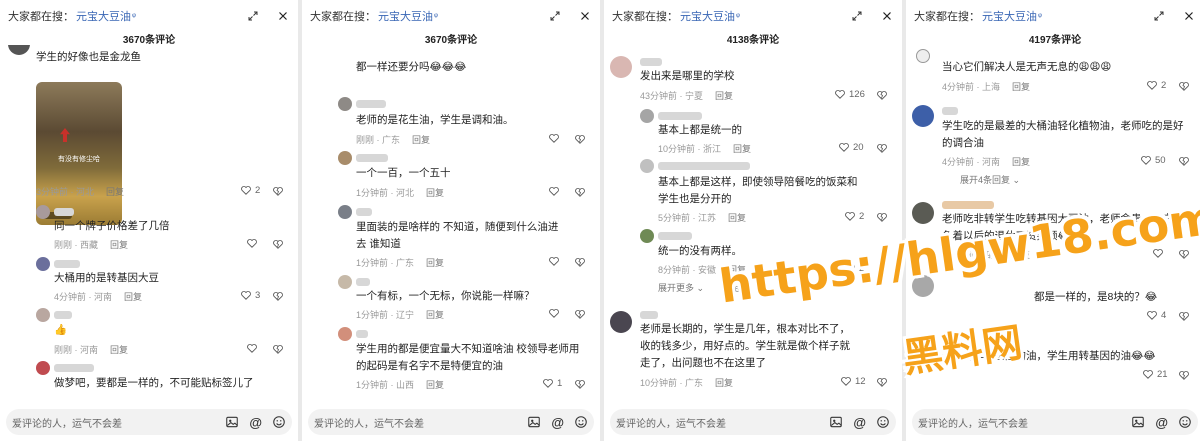  What do you see at coordinates (849, 94) in the screenshot?
I see `like-button: 126` at bounding box center [849, 94].